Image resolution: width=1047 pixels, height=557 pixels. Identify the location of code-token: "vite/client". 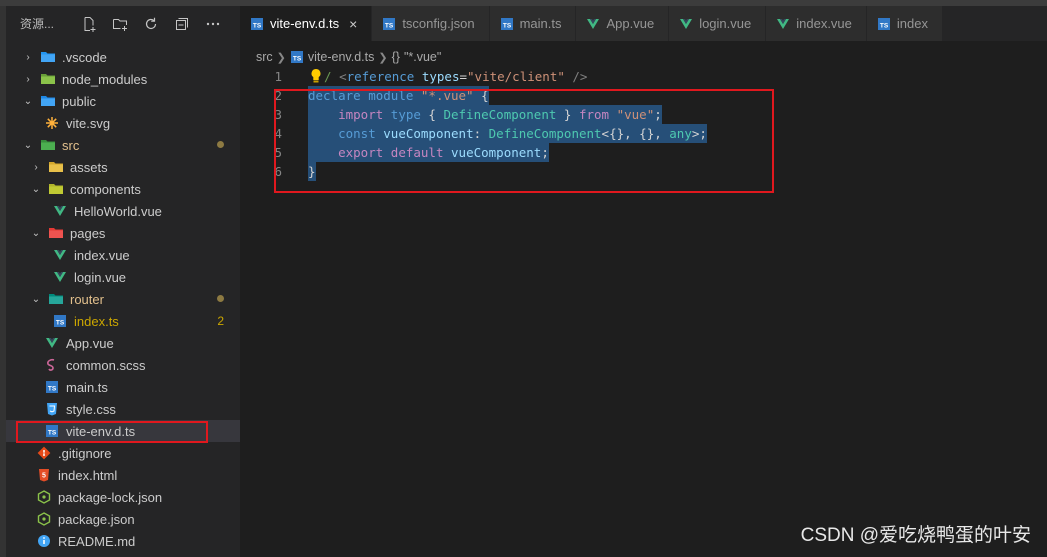
(516, 76).